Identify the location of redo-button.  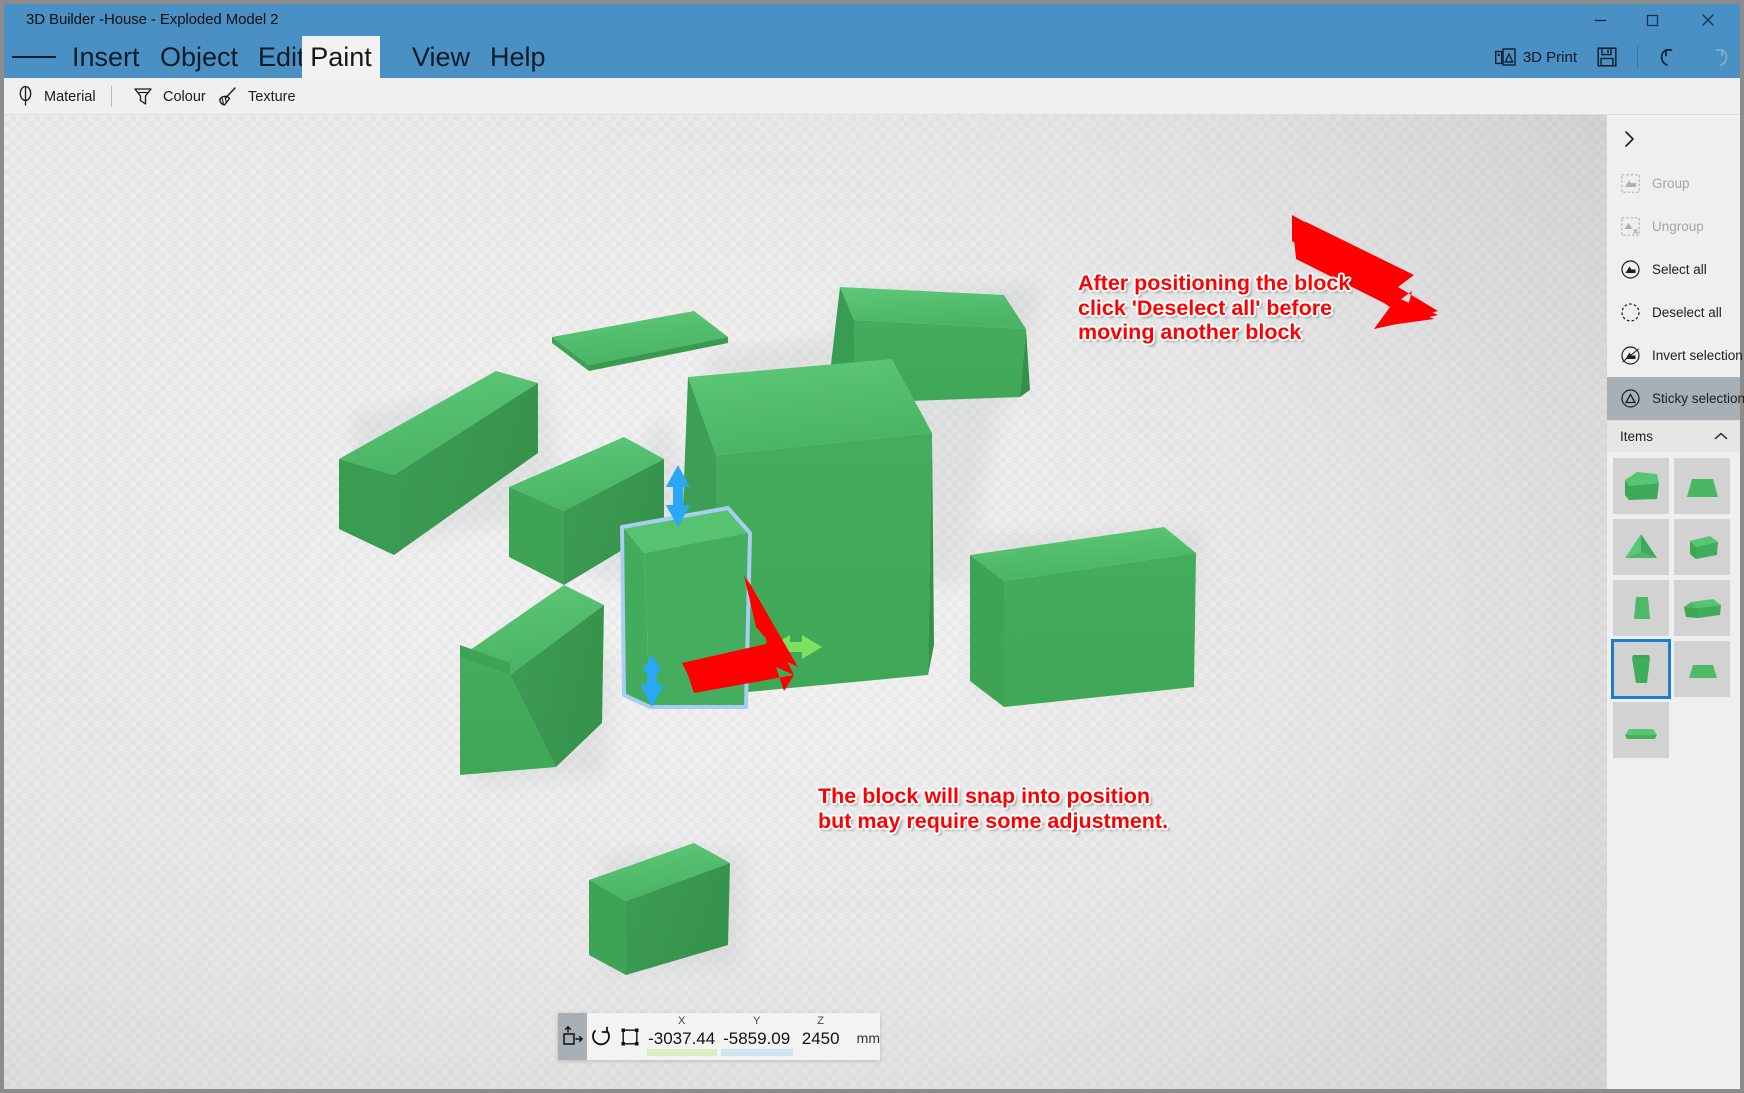
(1717, 57).